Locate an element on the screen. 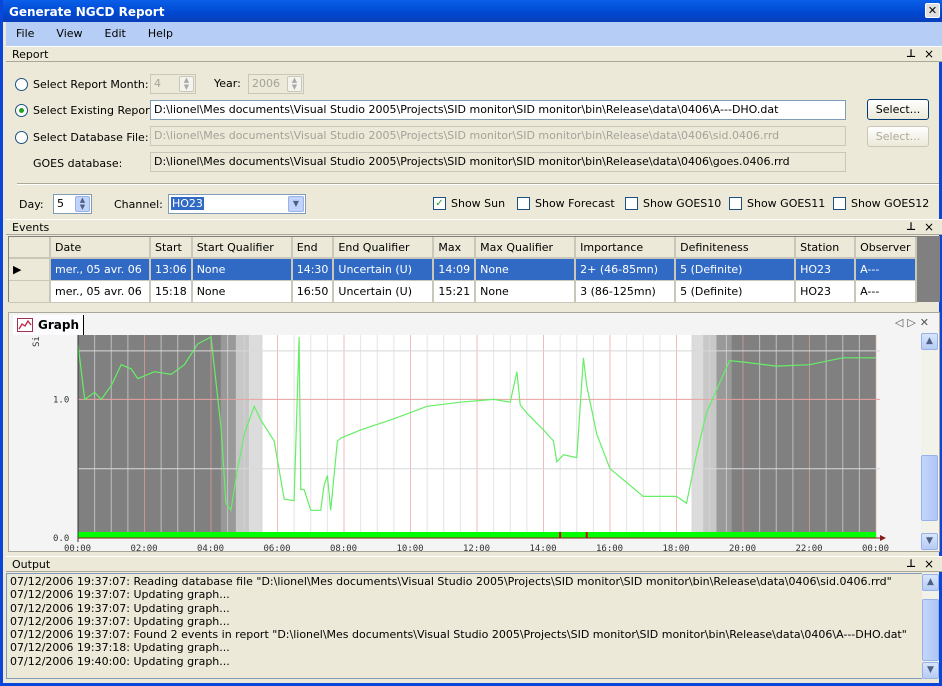 The image size is (942, 686). tab-right-icon: ▷ is located at coordinates (913, 322).